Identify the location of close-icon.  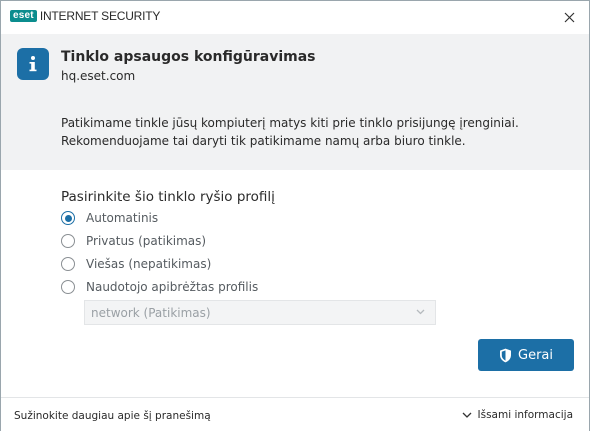
(569, 17).